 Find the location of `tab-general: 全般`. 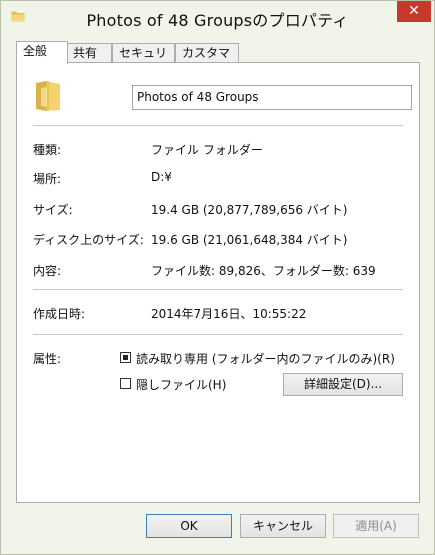

tab-general: 全般 is located at coordinates (42, 52).